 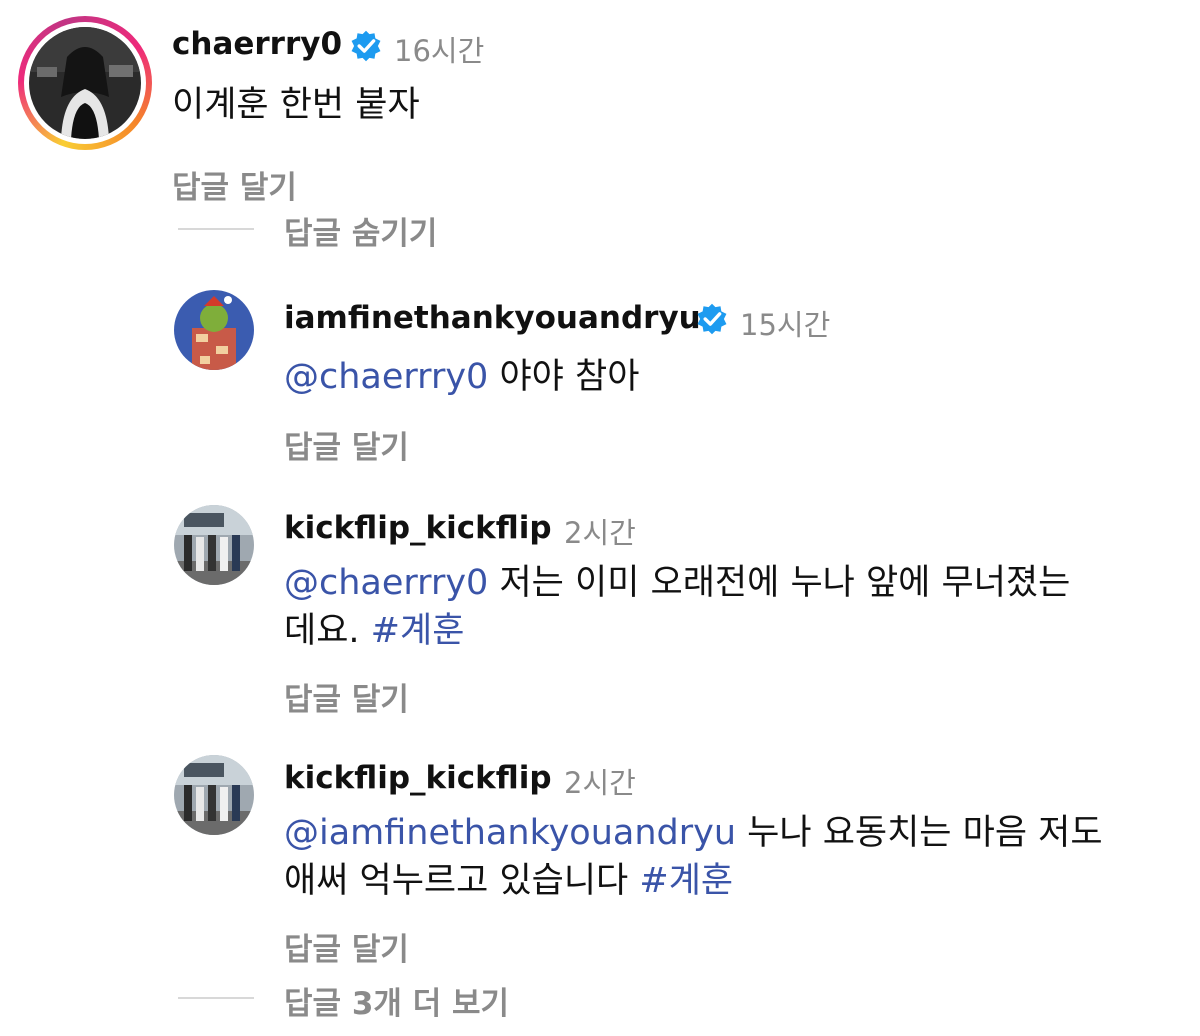 I want to click on comment-text: @iamfinethankyouandryu 누나 요동치는 마음 저도, so click(x=693, y=833).